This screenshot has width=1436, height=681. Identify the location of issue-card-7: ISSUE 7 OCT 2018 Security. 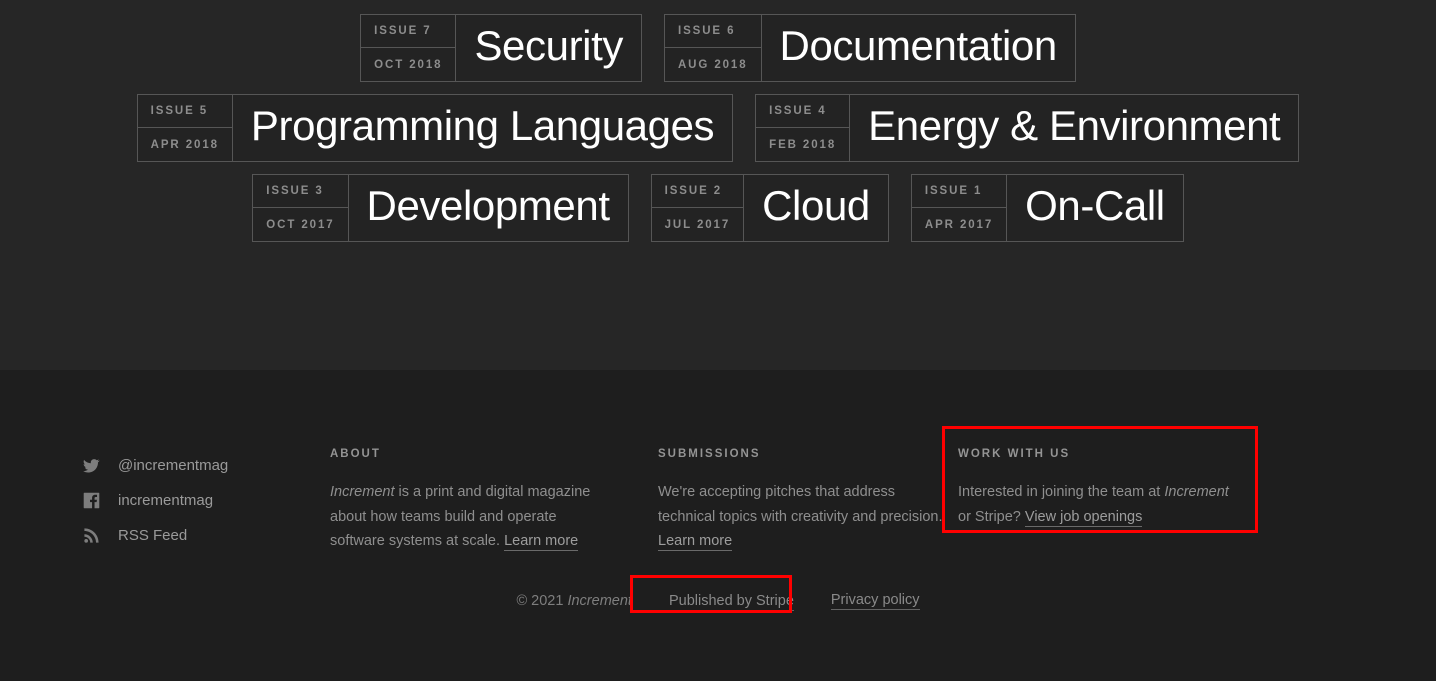
(501, 48).